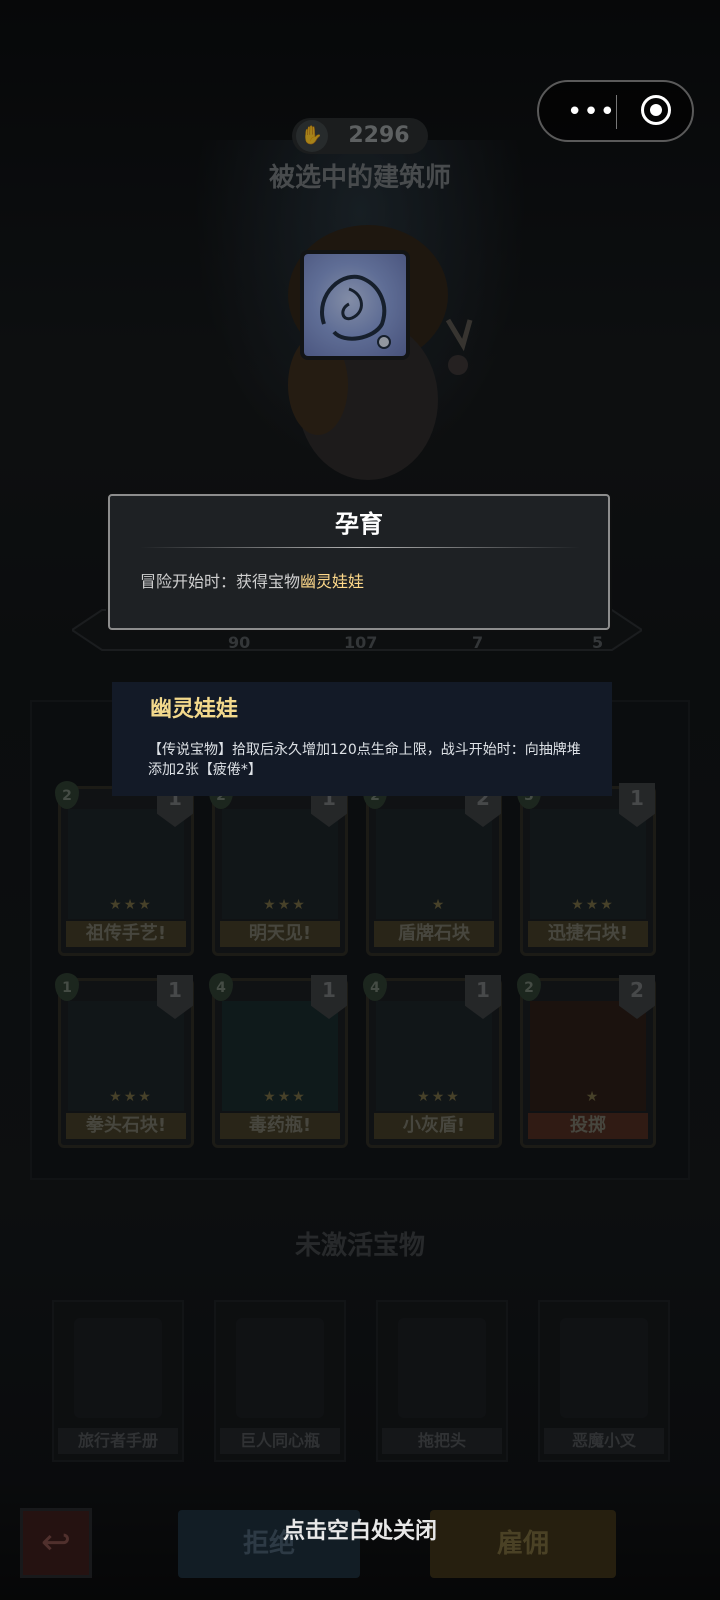 The image size is (720, 1600). What do you see at coordinates (478, 642) in the screenshot?
I see `stat-defense: 7` at bounding box center [478, 642].